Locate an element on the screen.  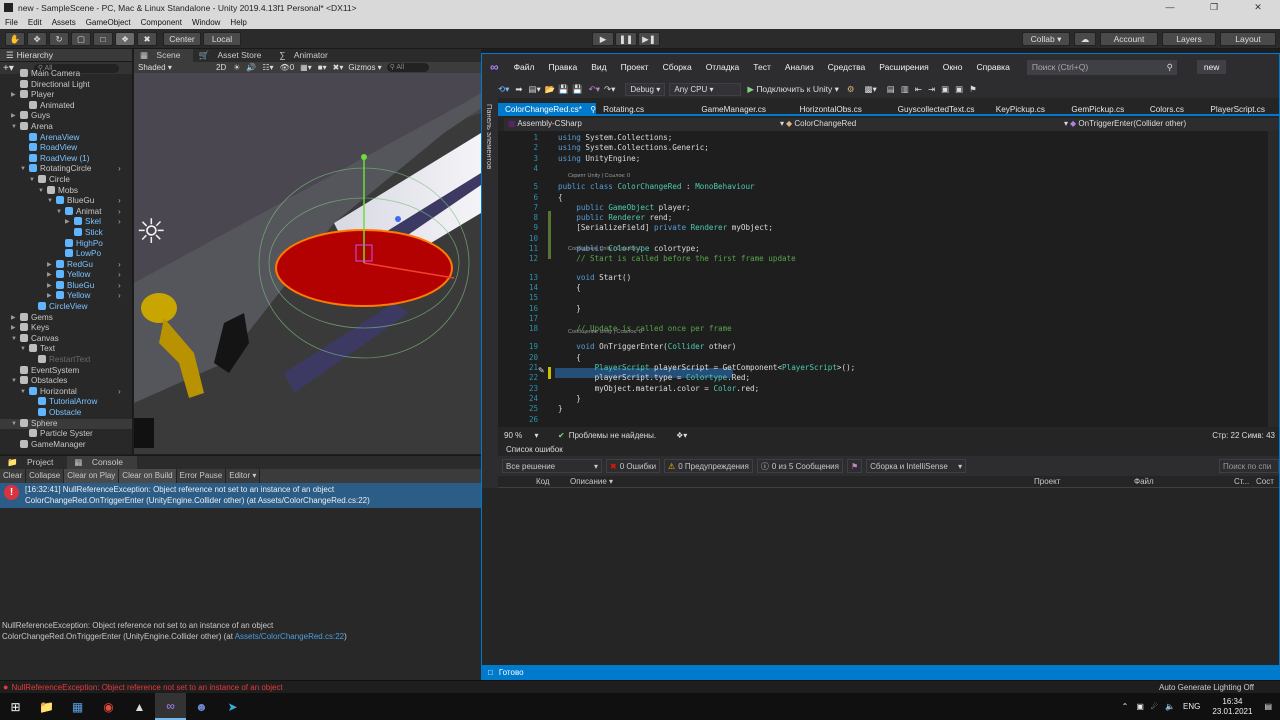
language-indicator: ENG is located at coordinates (1191, 706).